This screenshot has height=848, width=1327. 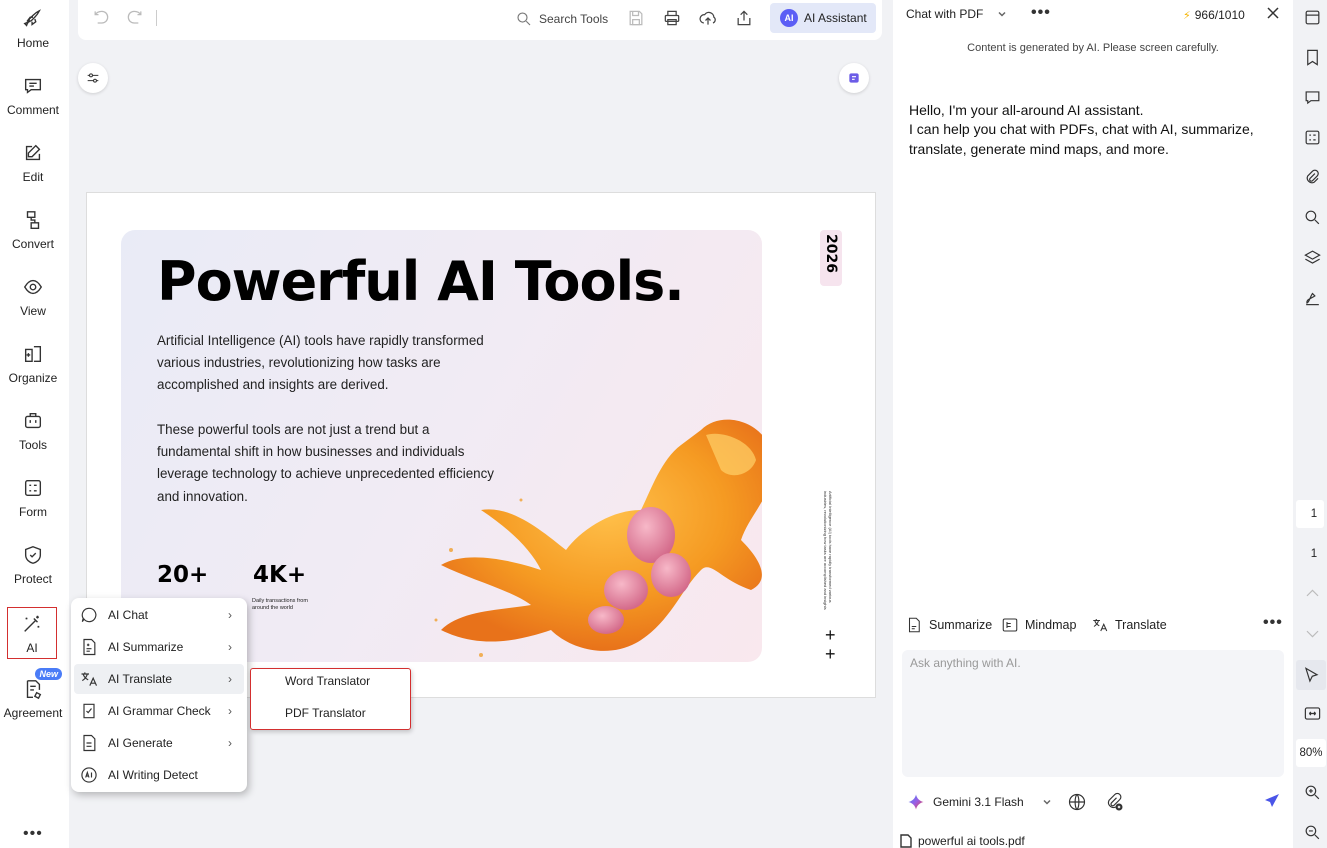 I want to click on ai-chat-input, so click(x=1093, y=713).